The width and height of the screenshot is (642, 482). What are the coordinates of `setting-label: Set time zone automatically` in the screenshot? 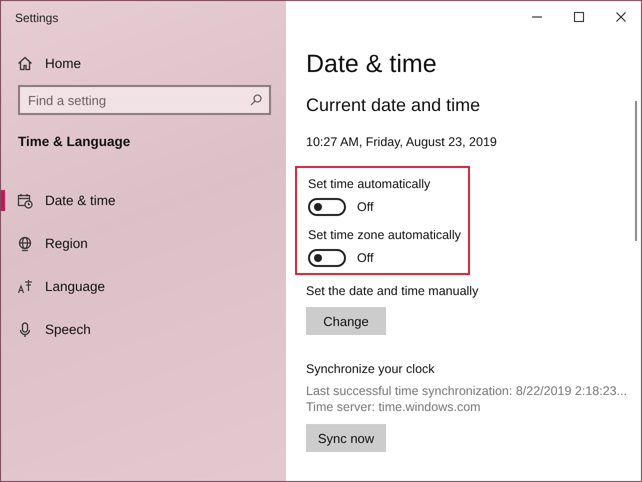 It's located at (385, 235).